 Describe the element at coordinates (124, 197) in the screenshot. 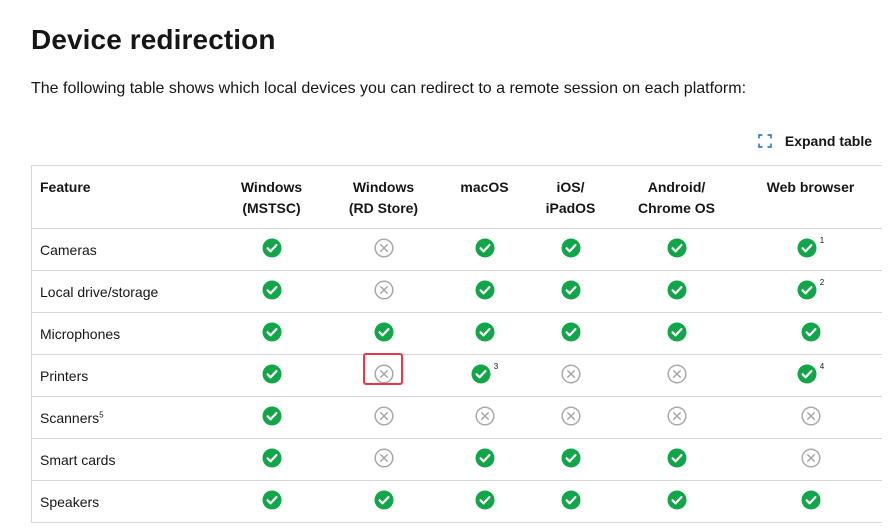

I see `column-header-feature: Feature` at that location.